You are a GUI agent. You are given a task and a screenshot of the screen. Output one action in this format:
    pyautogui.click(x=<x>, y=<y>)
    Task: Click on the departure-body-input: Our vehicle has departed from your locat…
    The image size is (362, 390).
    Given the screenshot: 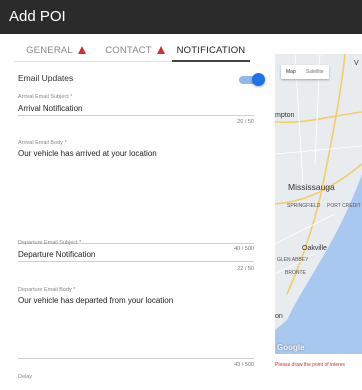 What is the action you would take?
    pyautogui.click(x=136, y=326)
    